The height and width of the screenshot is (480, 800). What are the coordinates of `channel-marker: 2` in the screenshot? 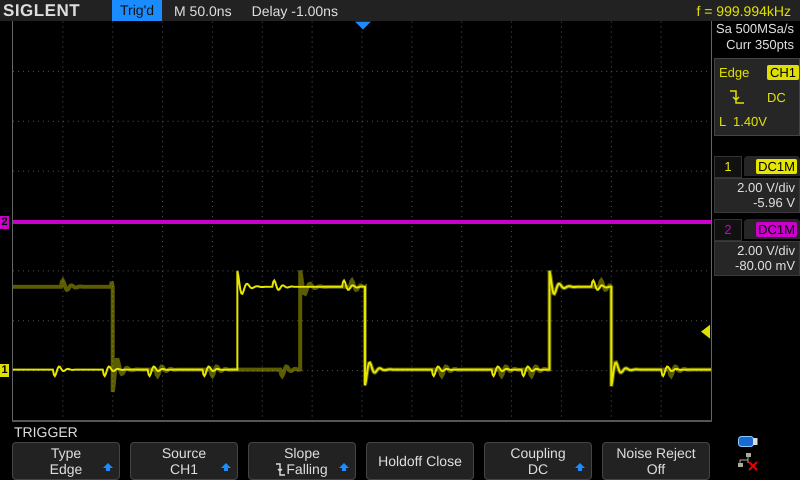 It's located at (4, 222).